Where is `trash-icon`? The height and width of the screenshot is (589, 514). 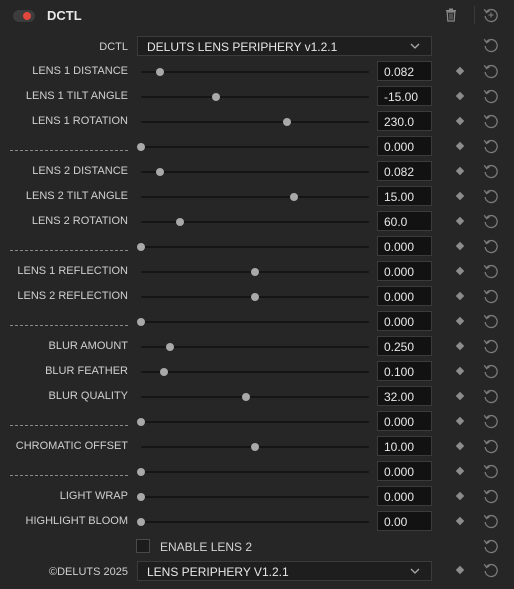 trash-icon is located at coordinates (451, 15).